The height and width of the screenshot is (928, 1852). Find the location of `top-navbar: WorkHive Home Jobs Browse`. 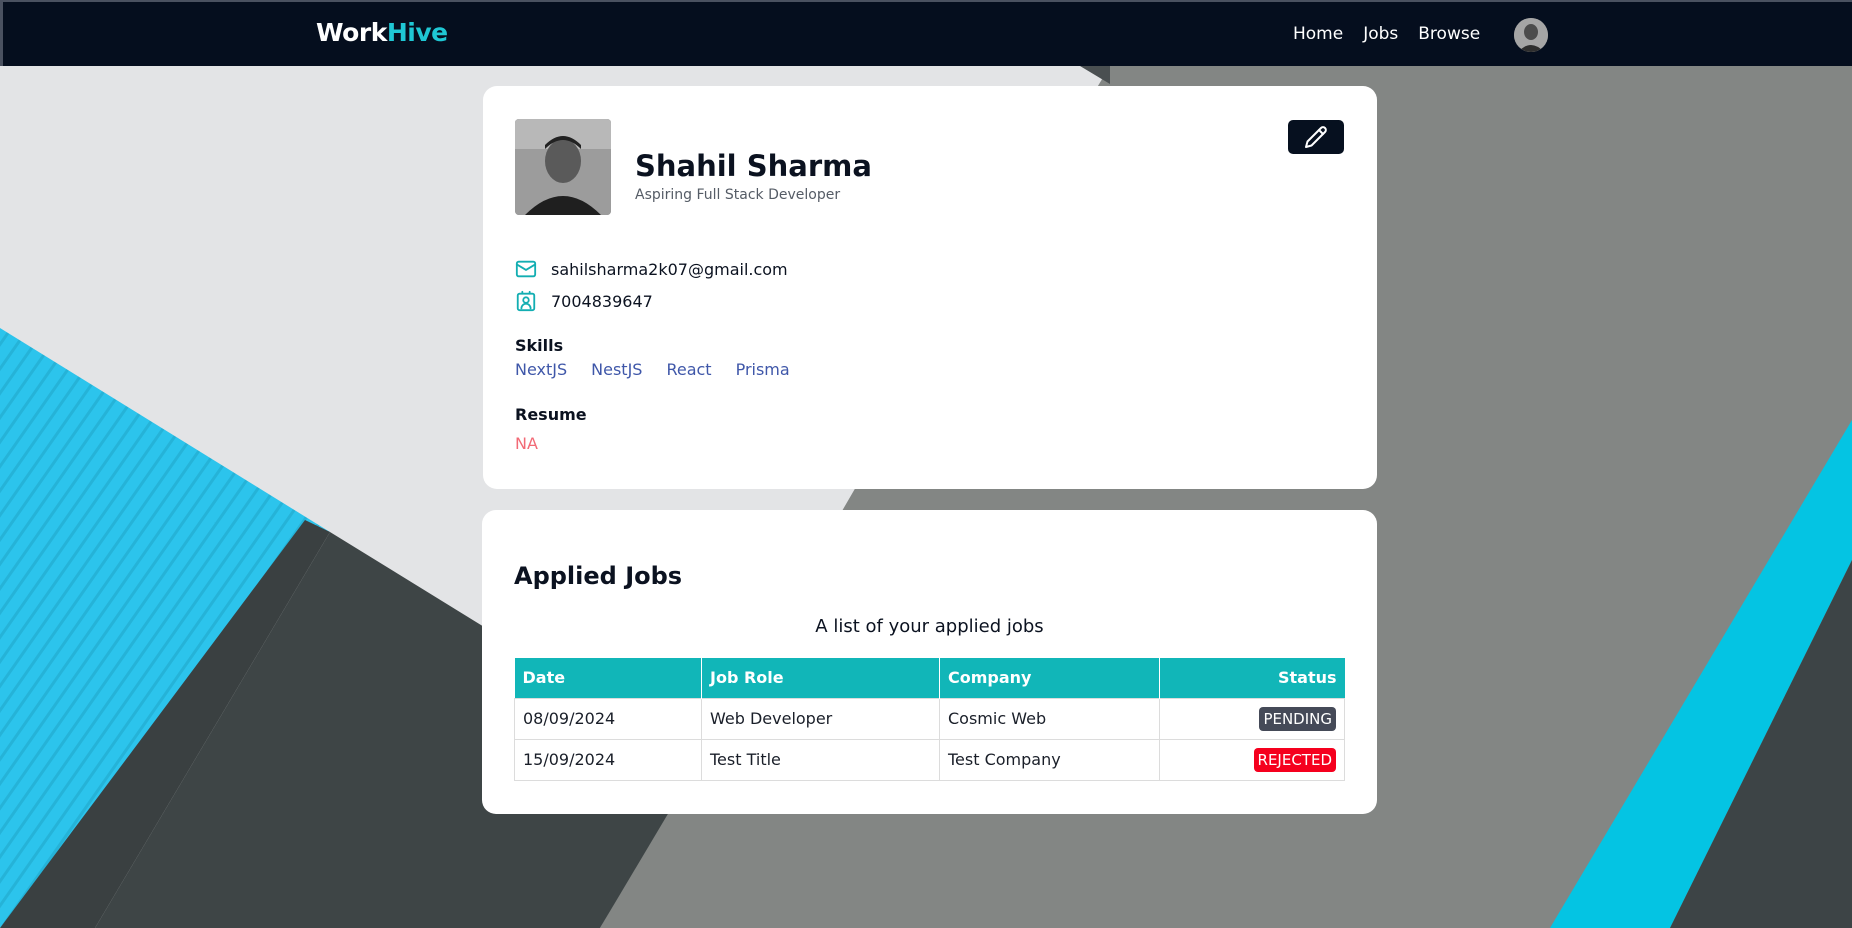

top-navbar: WorkHive Home Jobs Browse is located at coordinates (926, 33).